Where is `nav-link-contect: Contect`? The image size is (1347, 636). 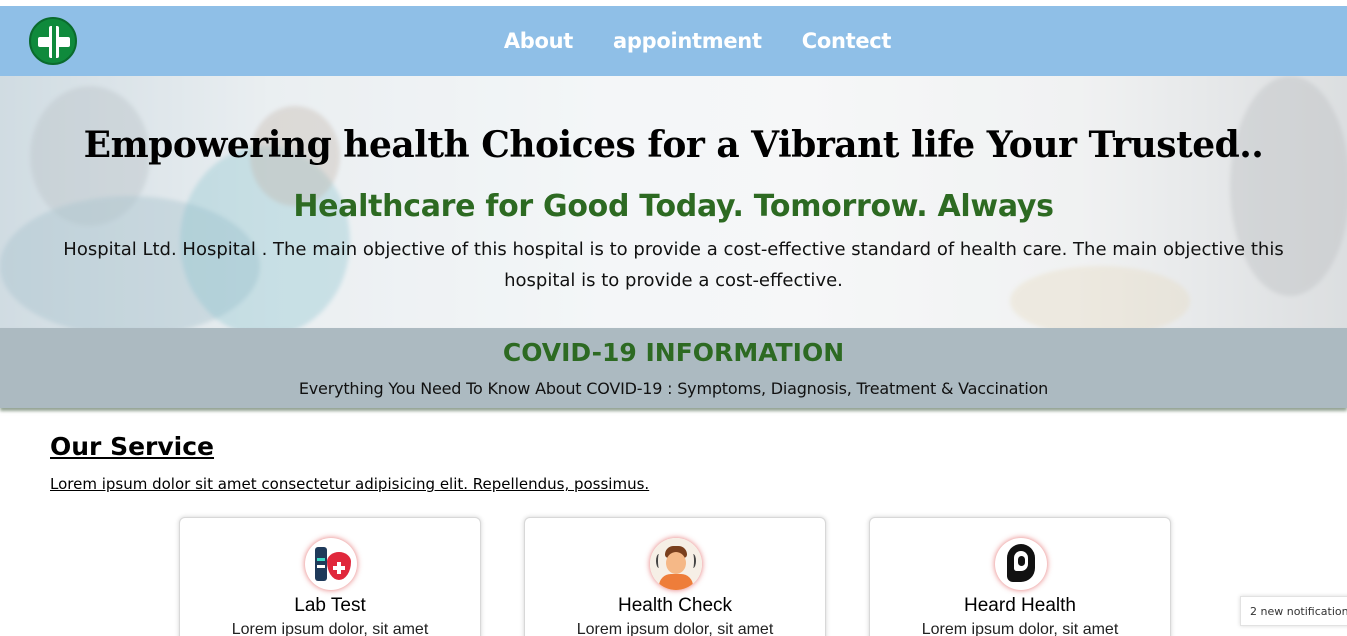 nav-link-contect: Contect is located at coordinates (847, 41).